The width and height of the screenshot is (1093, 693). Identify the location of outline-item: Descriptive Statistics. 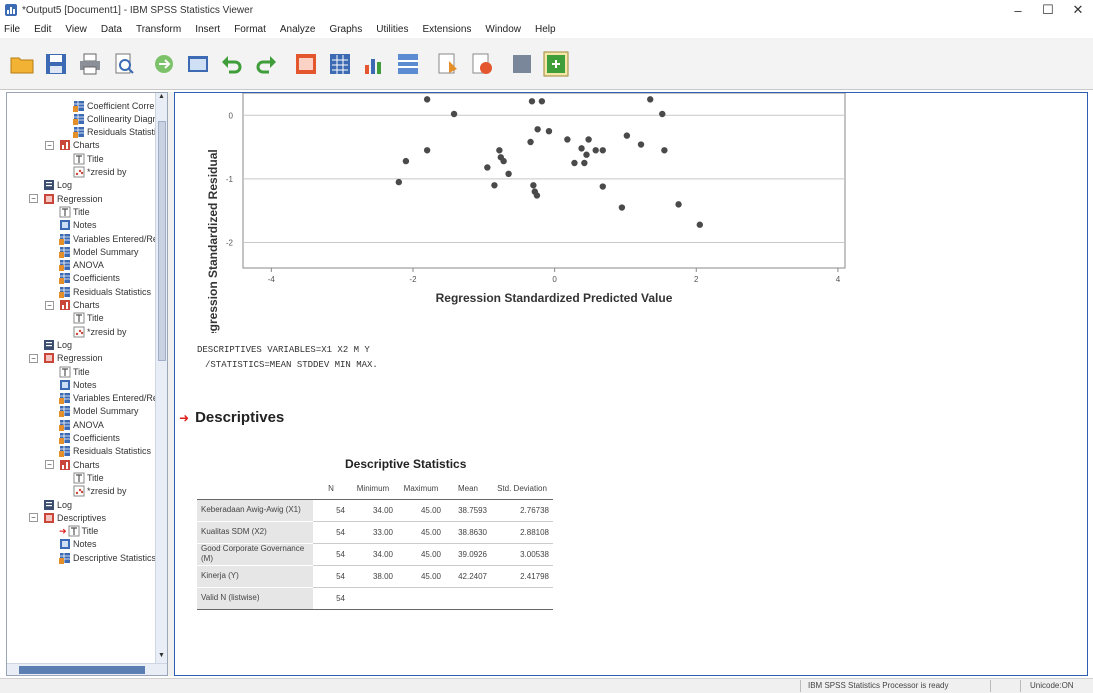
(107, 557).